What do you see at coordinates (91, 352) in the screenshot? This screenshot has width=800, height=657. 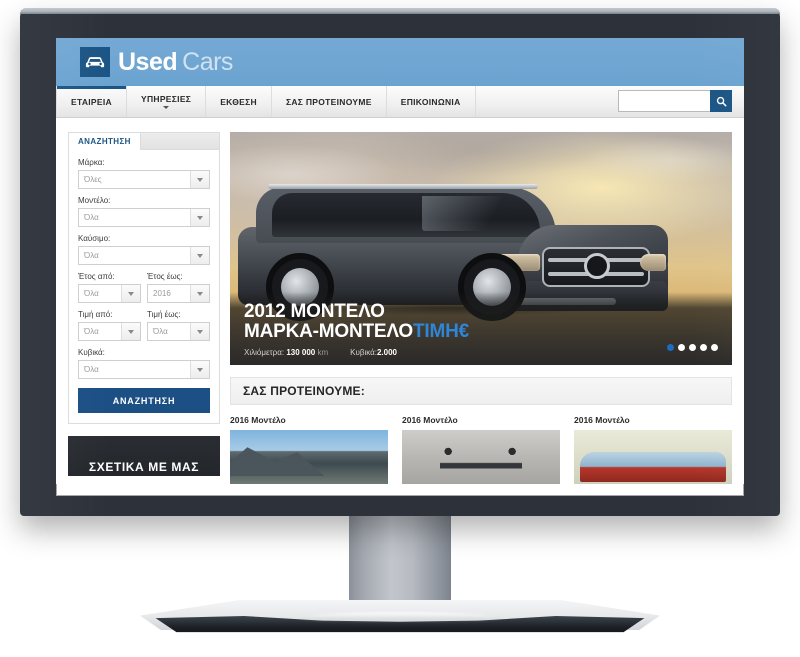 I see `field-label: Κυβικά:` at bounding box center [91, 352].